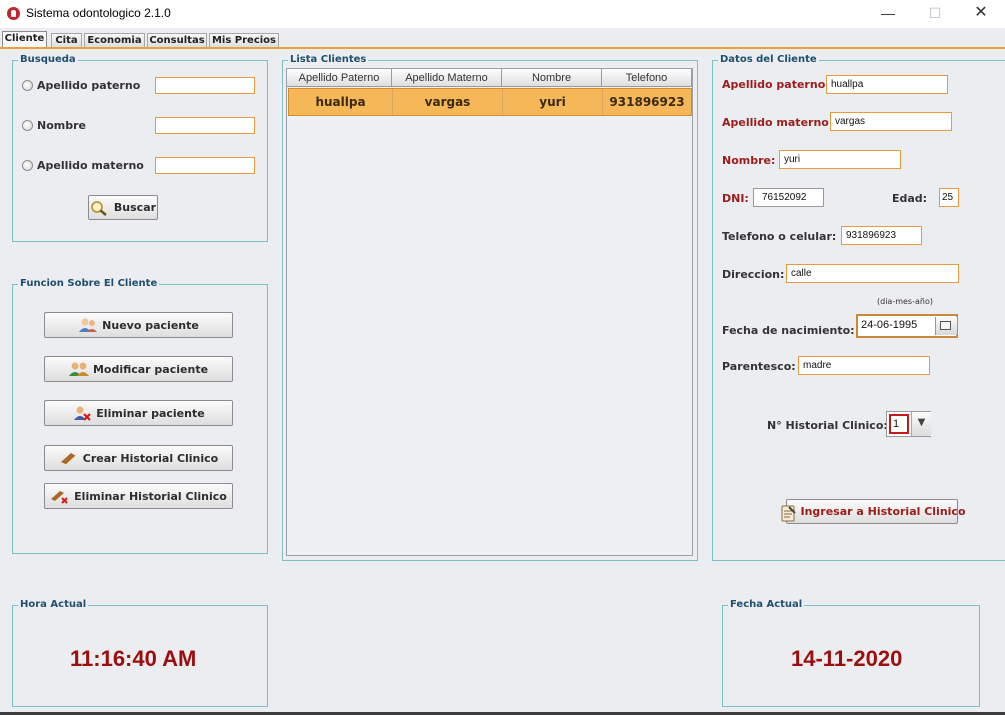 The image size is (1005, 715). I want to click on column-apellido-materno: Apellido Materno, so click(447, 78).